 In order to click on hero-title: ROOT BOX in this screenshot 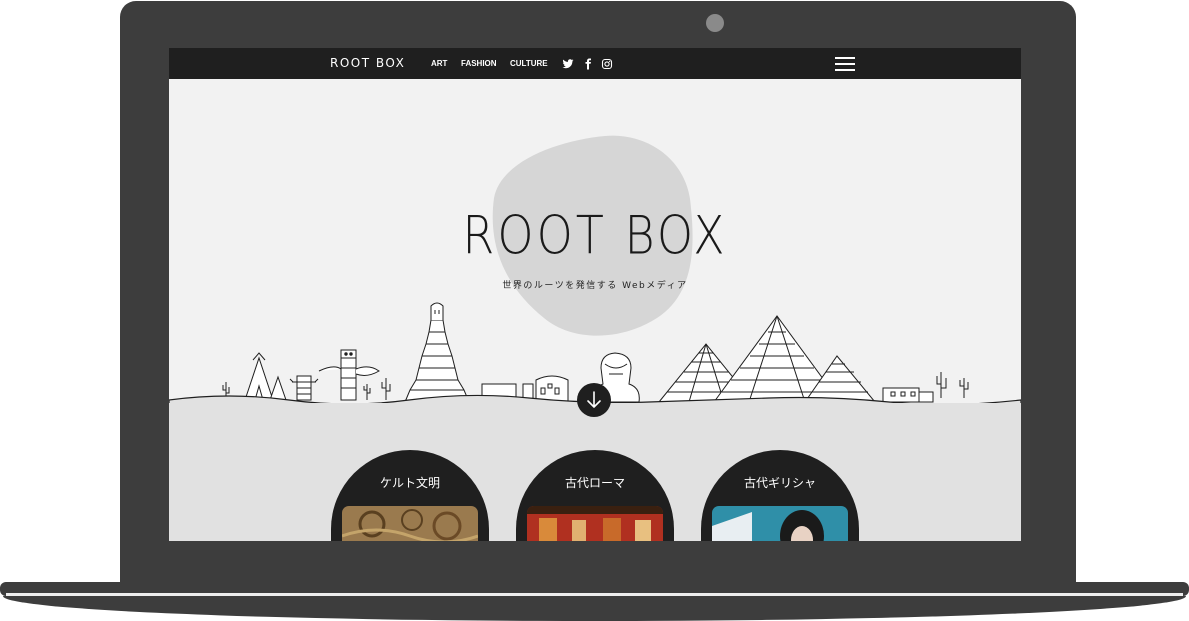, I will do `click(595, 235)`.